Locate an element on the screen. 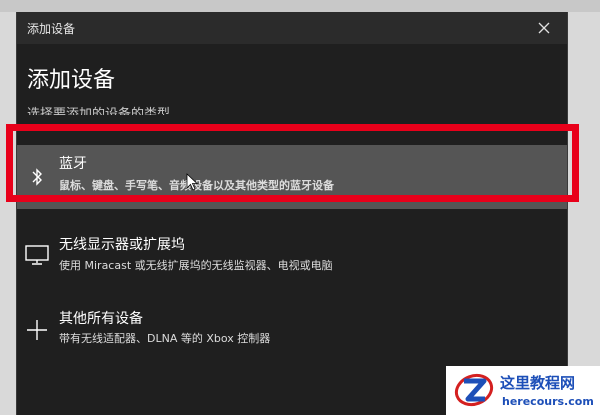 This screenshot has width=600, height=415. title-bar: 添加设备 is located at coordinates (292, 28).